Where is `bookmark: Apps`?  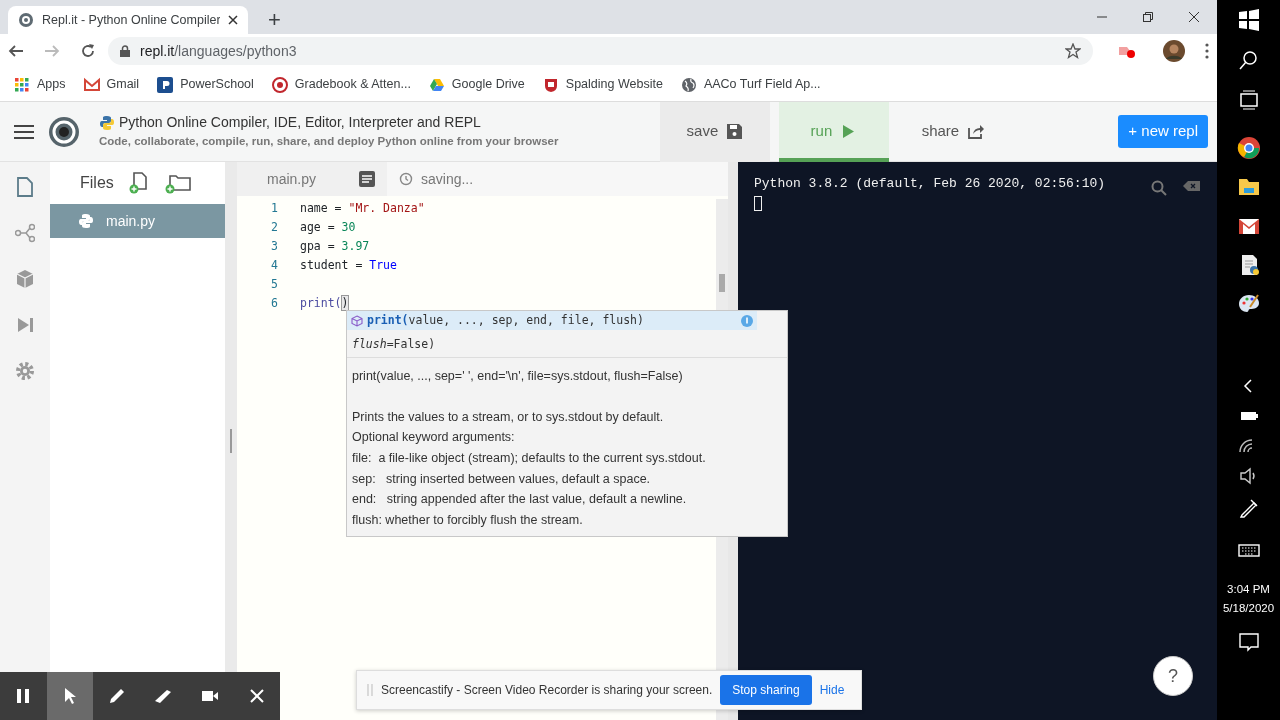
bookmark: Apps is located at coordinates (40, 84).